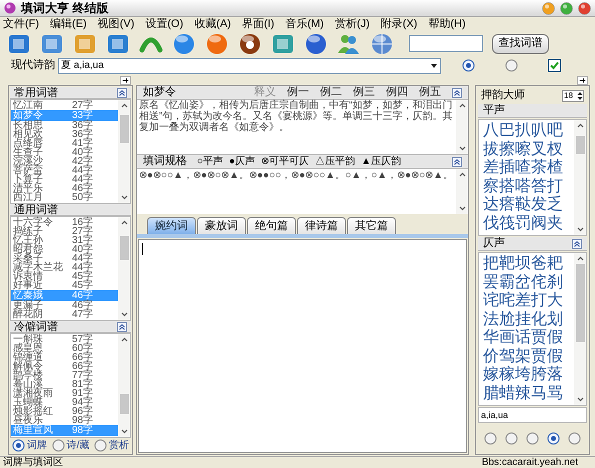 The width and height of the screenshot is (595, 468). What do you see at coordinates (64, 197) in the screenshot?
I see `tune-list-item: 西江月 50字` at bounding box center [64, 197].